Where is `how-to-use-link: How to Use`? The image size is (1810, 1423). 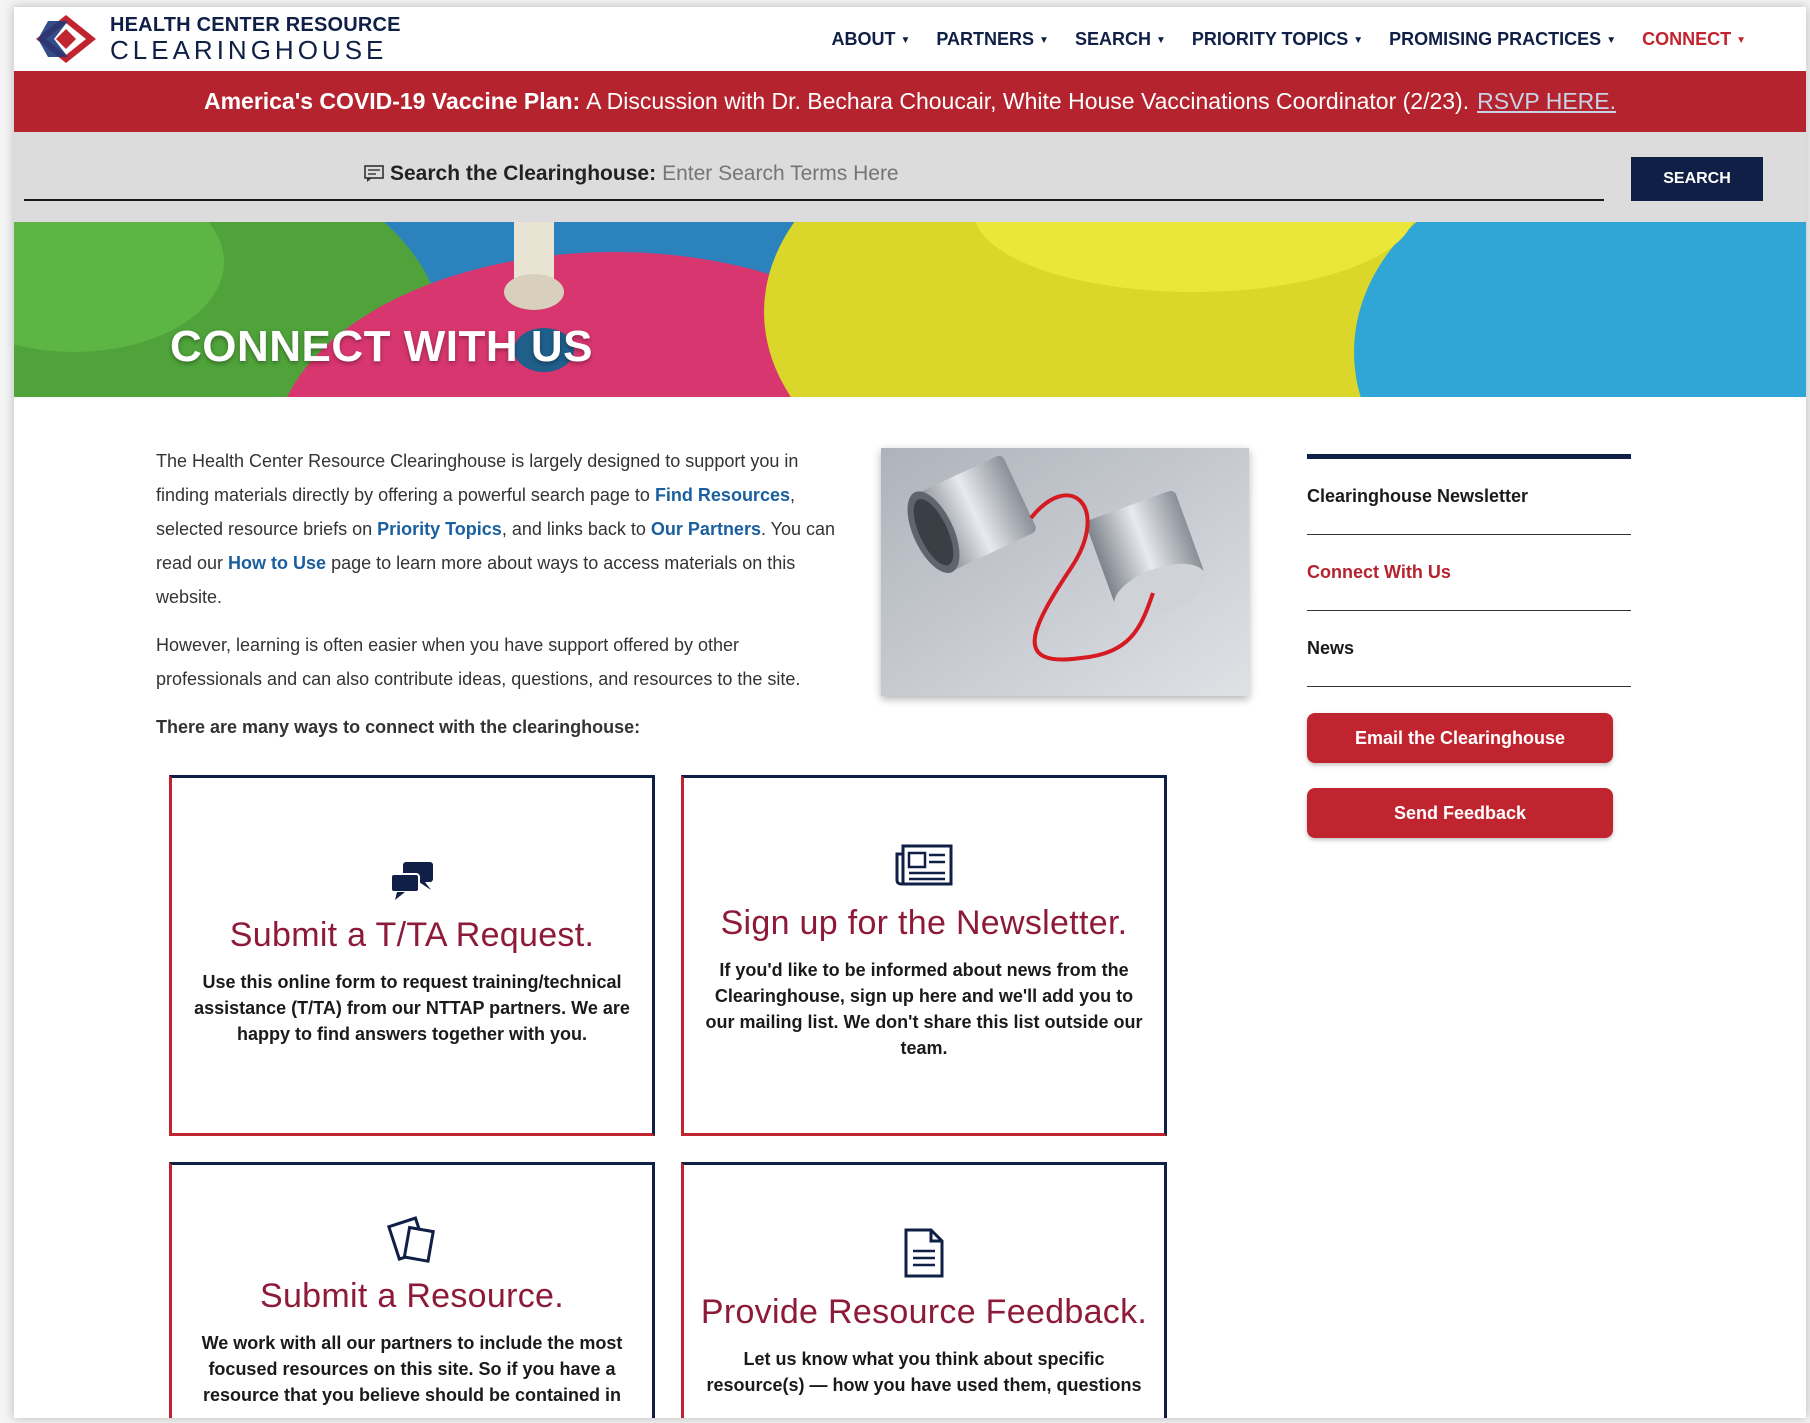
how-to-use-link: How to Use is located at coordinates (277, 563).